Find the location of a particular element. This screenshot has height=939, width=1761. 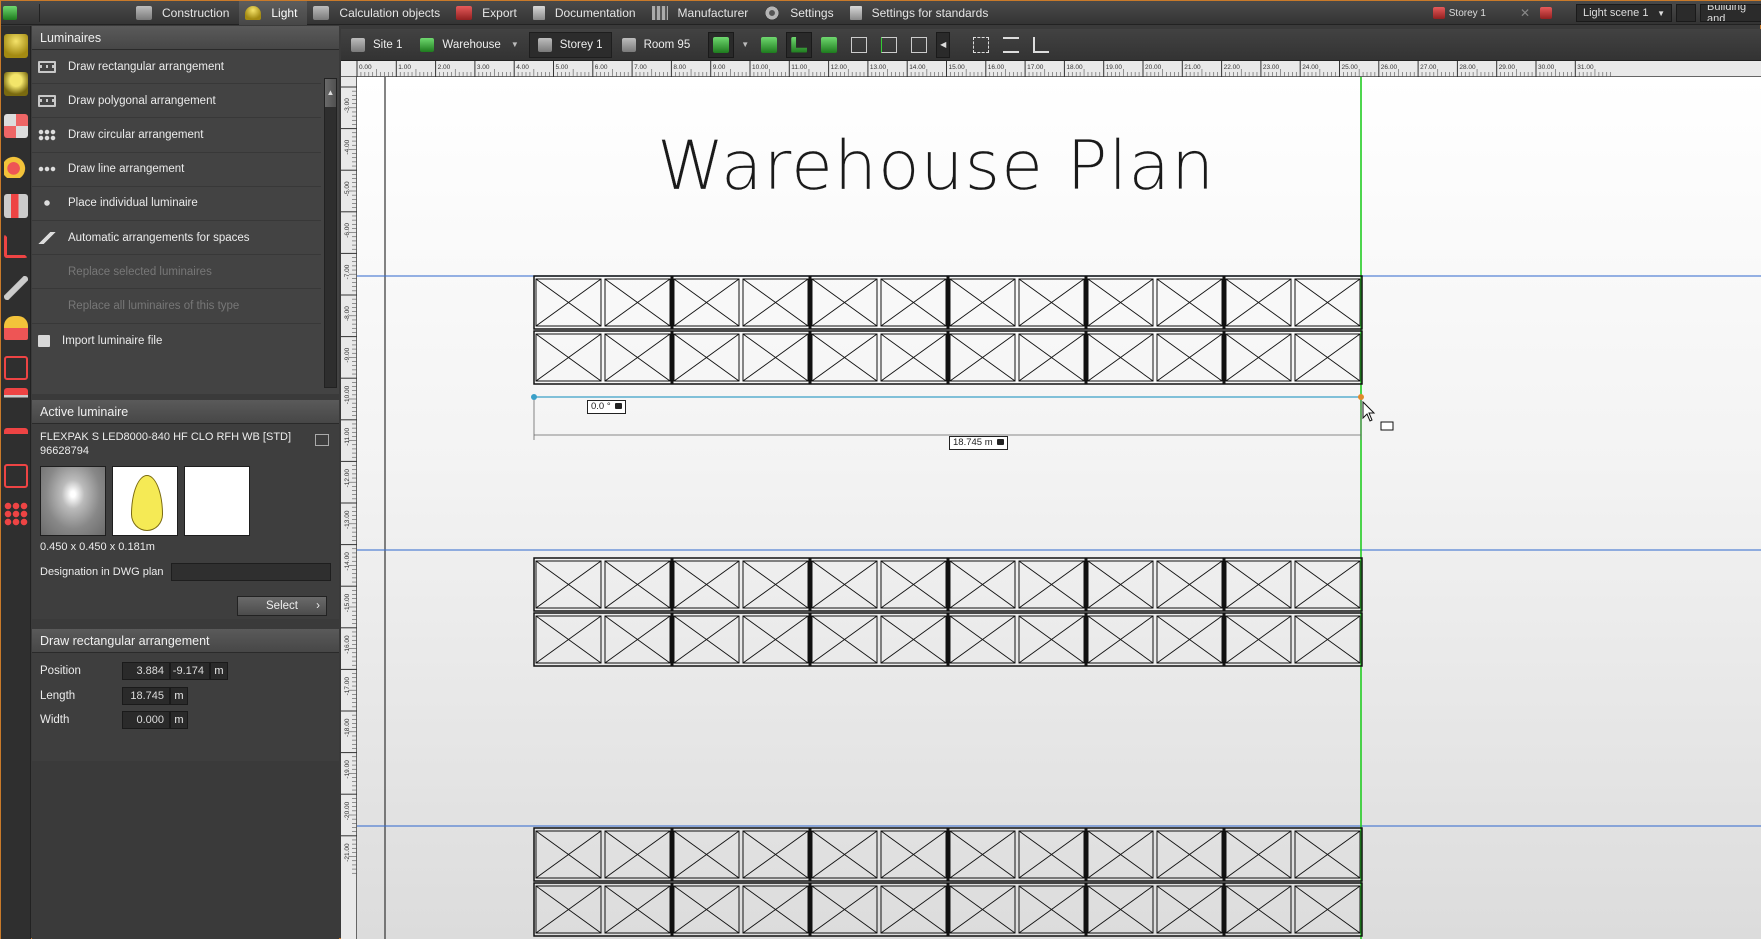

length-dimension-label: 18.745 m is located at coordinates (978, 443).